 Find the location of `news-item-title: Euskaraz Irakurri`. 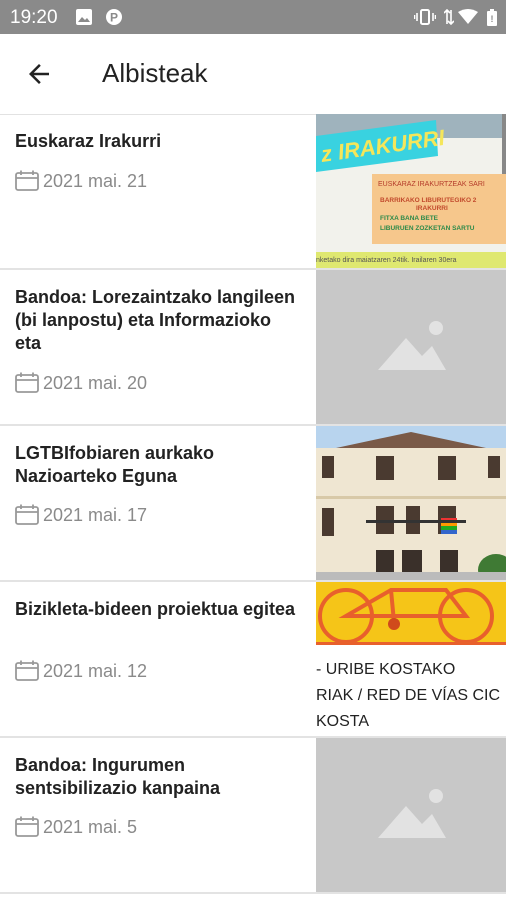

news-item-title: Euskaraz Irakurri is located at coordinates (88, 141).